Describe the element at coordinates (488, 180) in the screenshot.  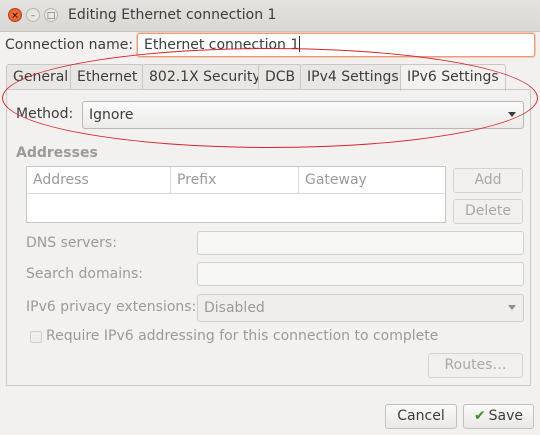
I see `add-address-button: Add` at that location.